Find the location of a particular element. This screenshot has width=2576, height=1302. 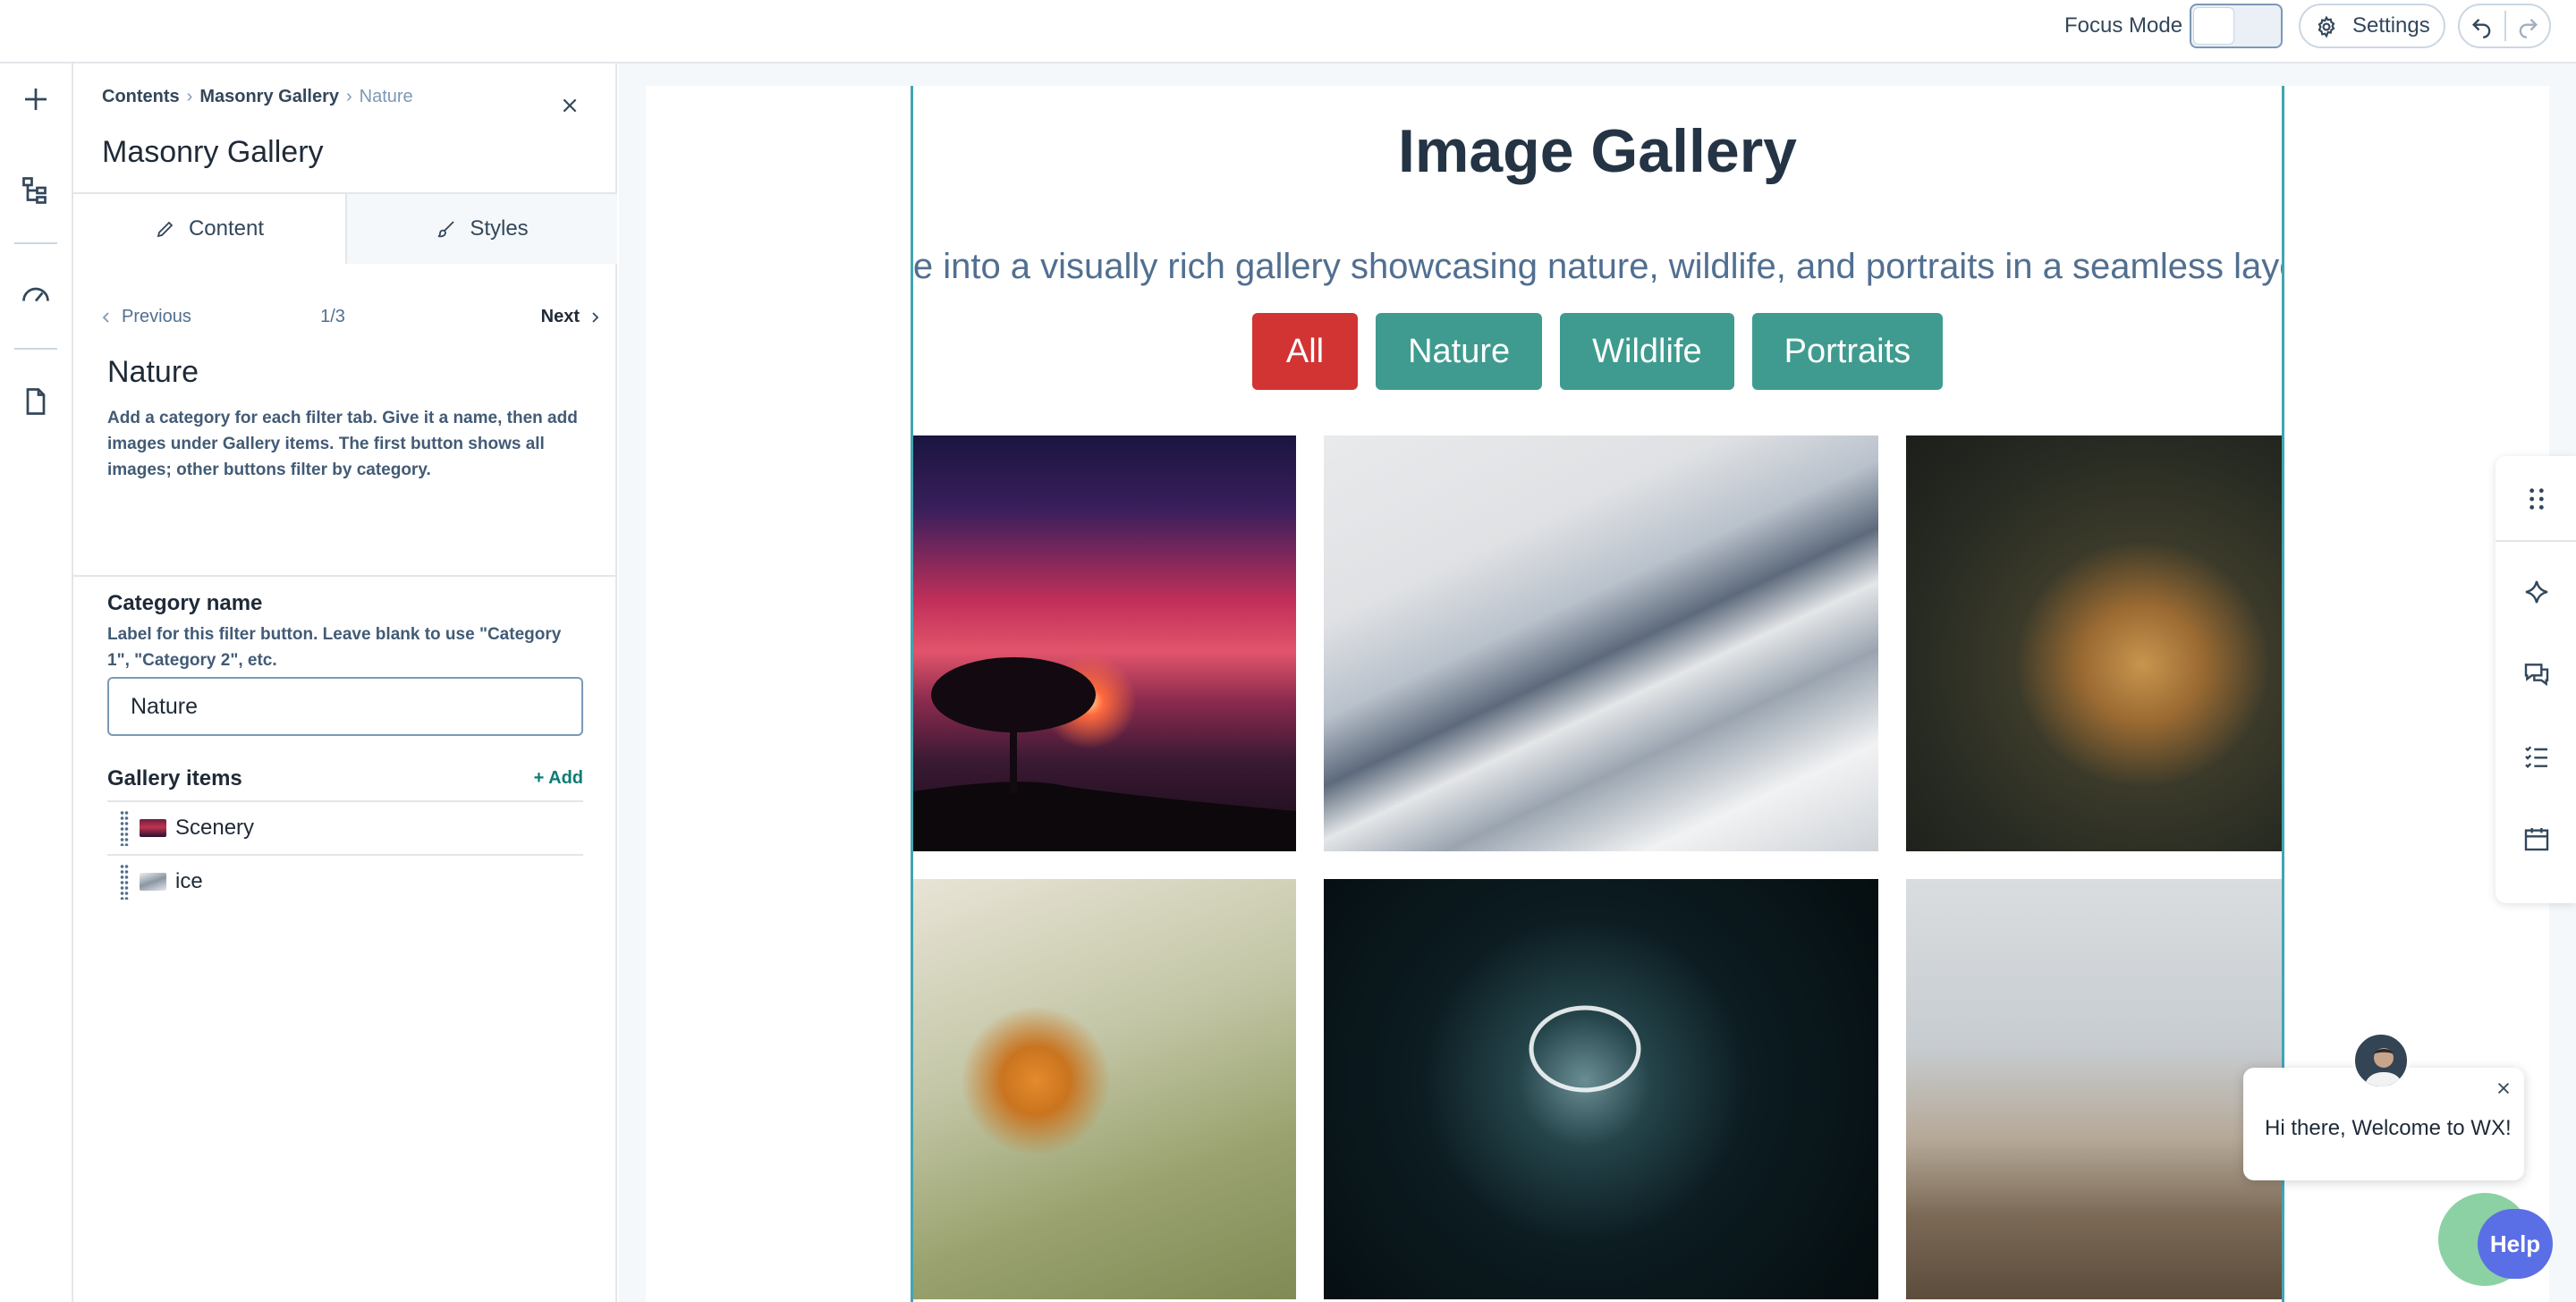

next-label: Next is located at coordinates (560, 316).